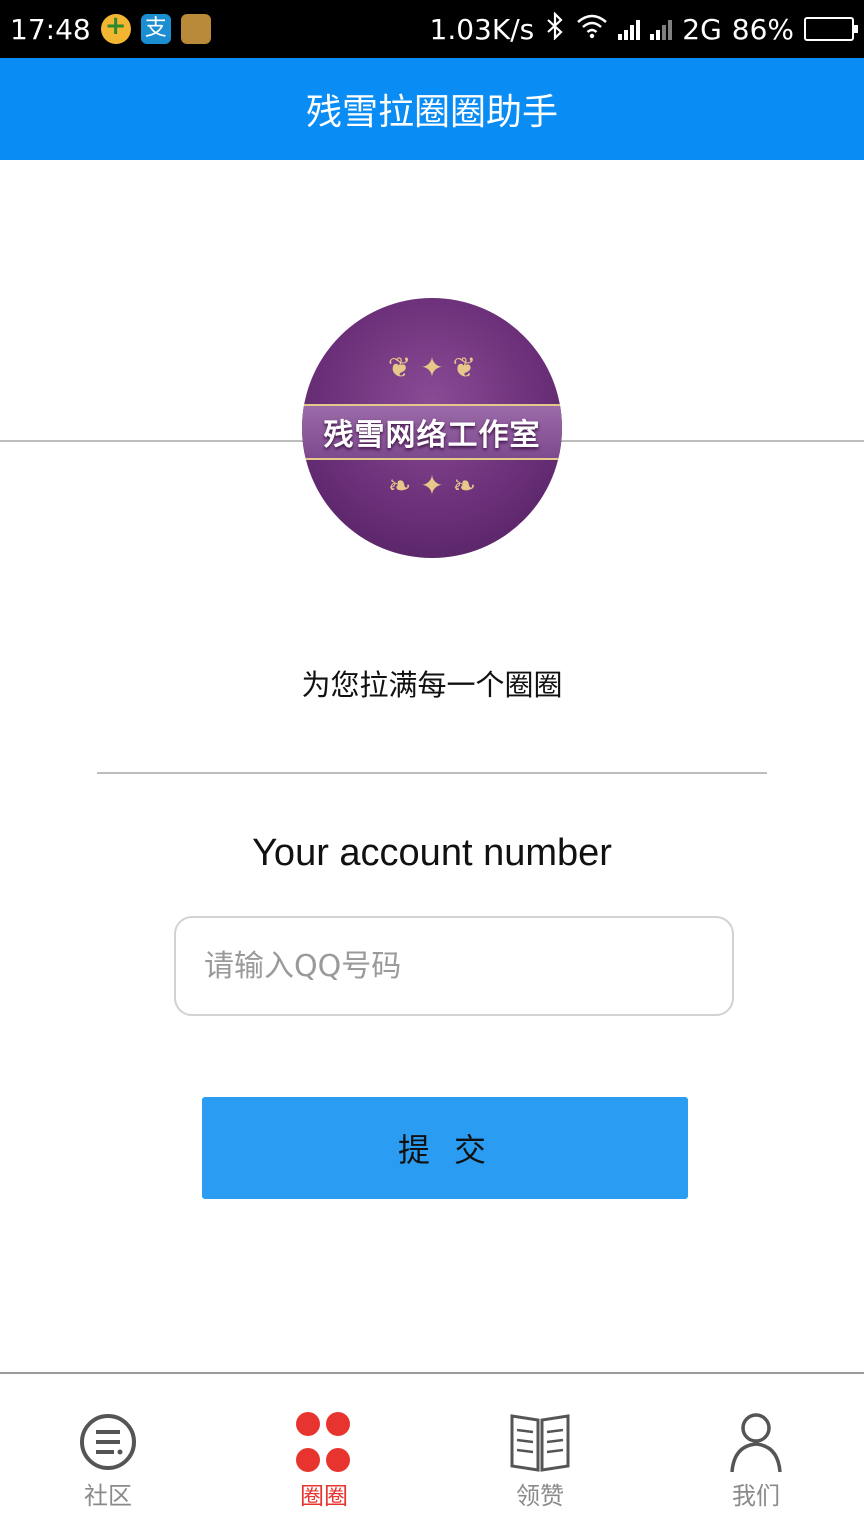 This screenshot has height=1536, width=864. I want to click on battery-icon, so click(831, 29).